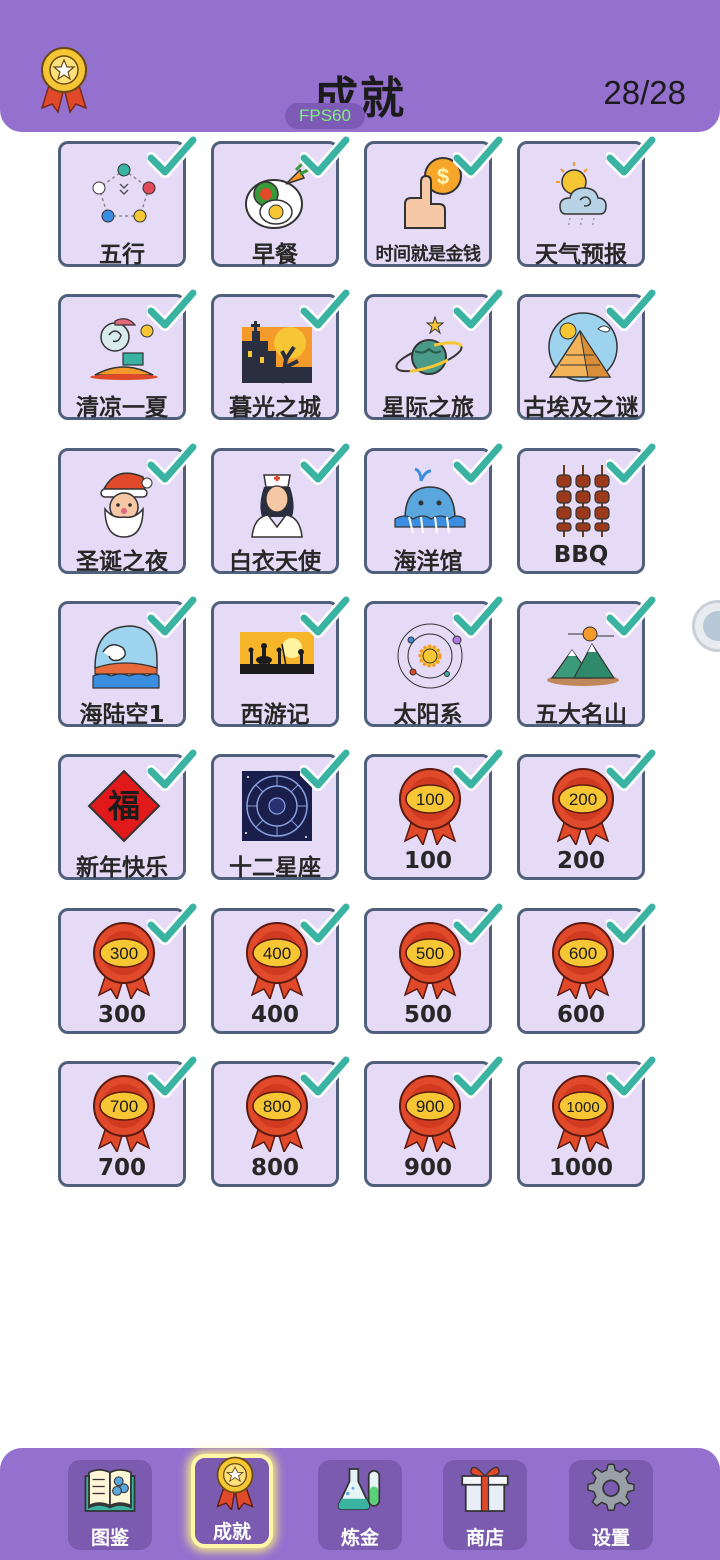 The width and height of the screenshot is (720, 1560). Describe the element at coordinates (581, 408) in the screenshot. I see `achievement-label: 古埃及之谜` at that location.